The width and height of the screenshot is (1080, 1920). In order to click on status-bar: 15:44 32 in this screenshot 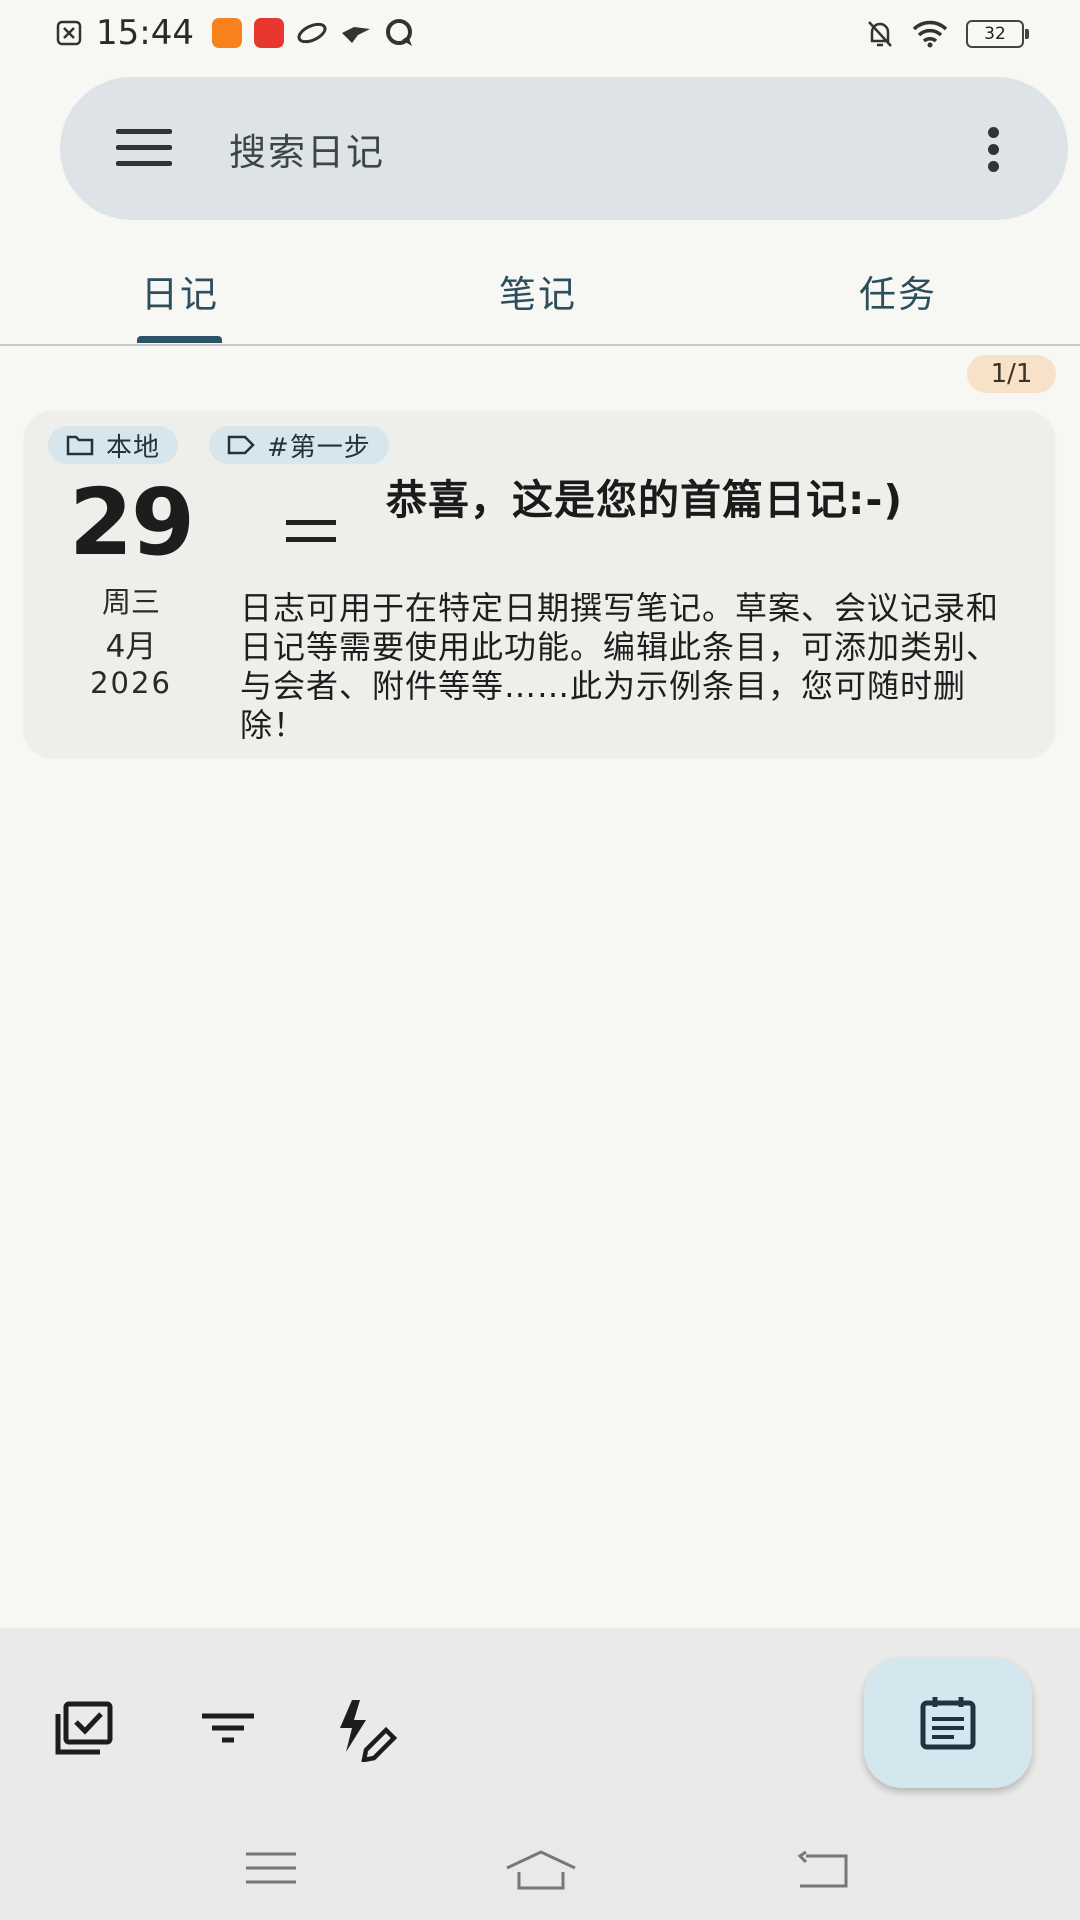, I will do `click(540, 33)`.